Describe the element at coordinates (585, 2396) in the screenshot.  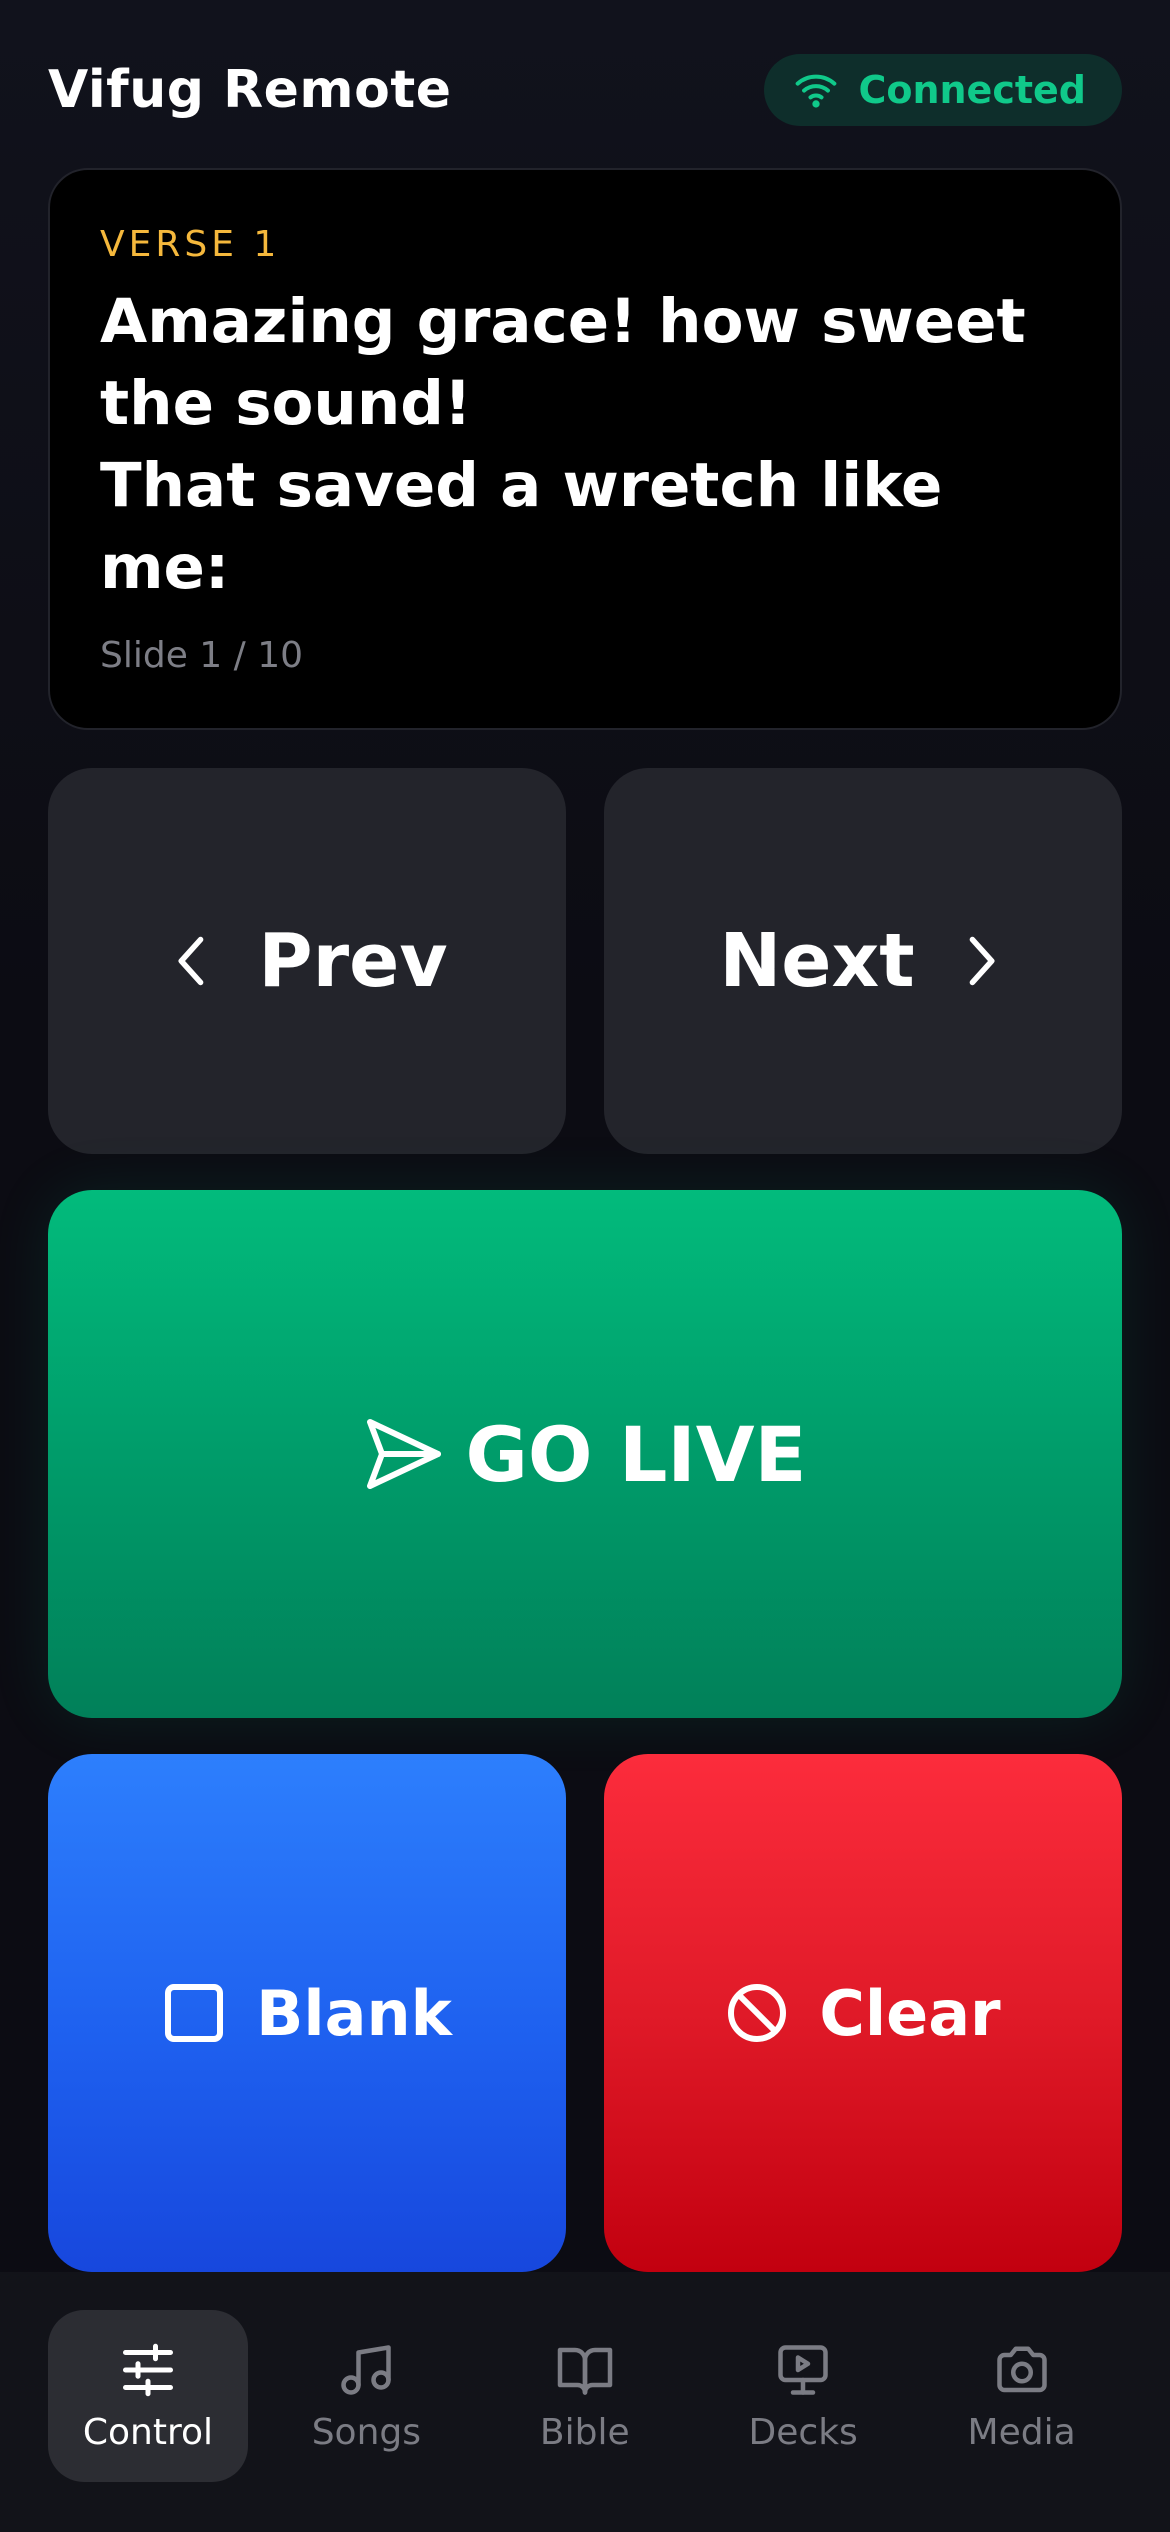
I see `tab-bible: Bible` at that location.